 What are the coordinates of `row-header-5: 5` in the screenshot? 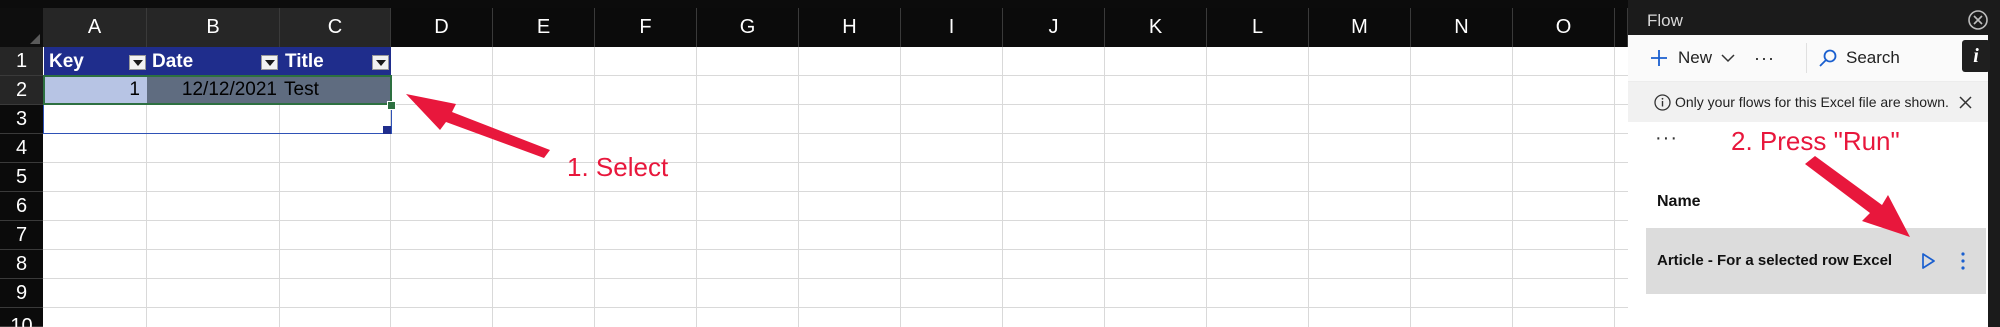 It's located at (21, 177).